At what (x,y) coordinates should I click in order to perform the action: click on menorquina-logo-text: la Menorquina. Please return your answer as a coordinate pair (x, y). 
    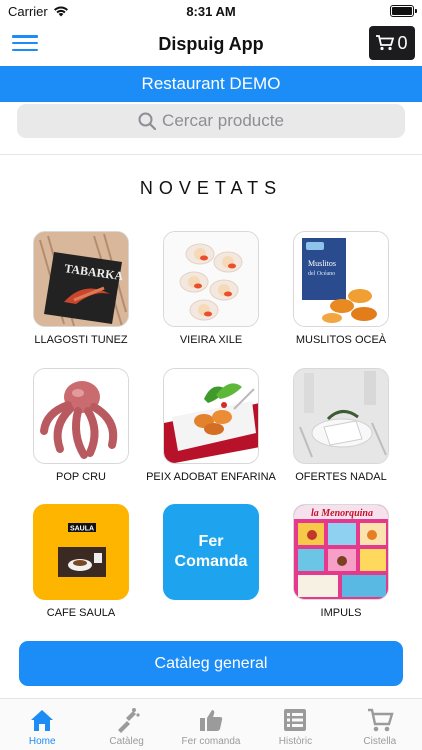
    Looking at the image, I should click on (342, 513).